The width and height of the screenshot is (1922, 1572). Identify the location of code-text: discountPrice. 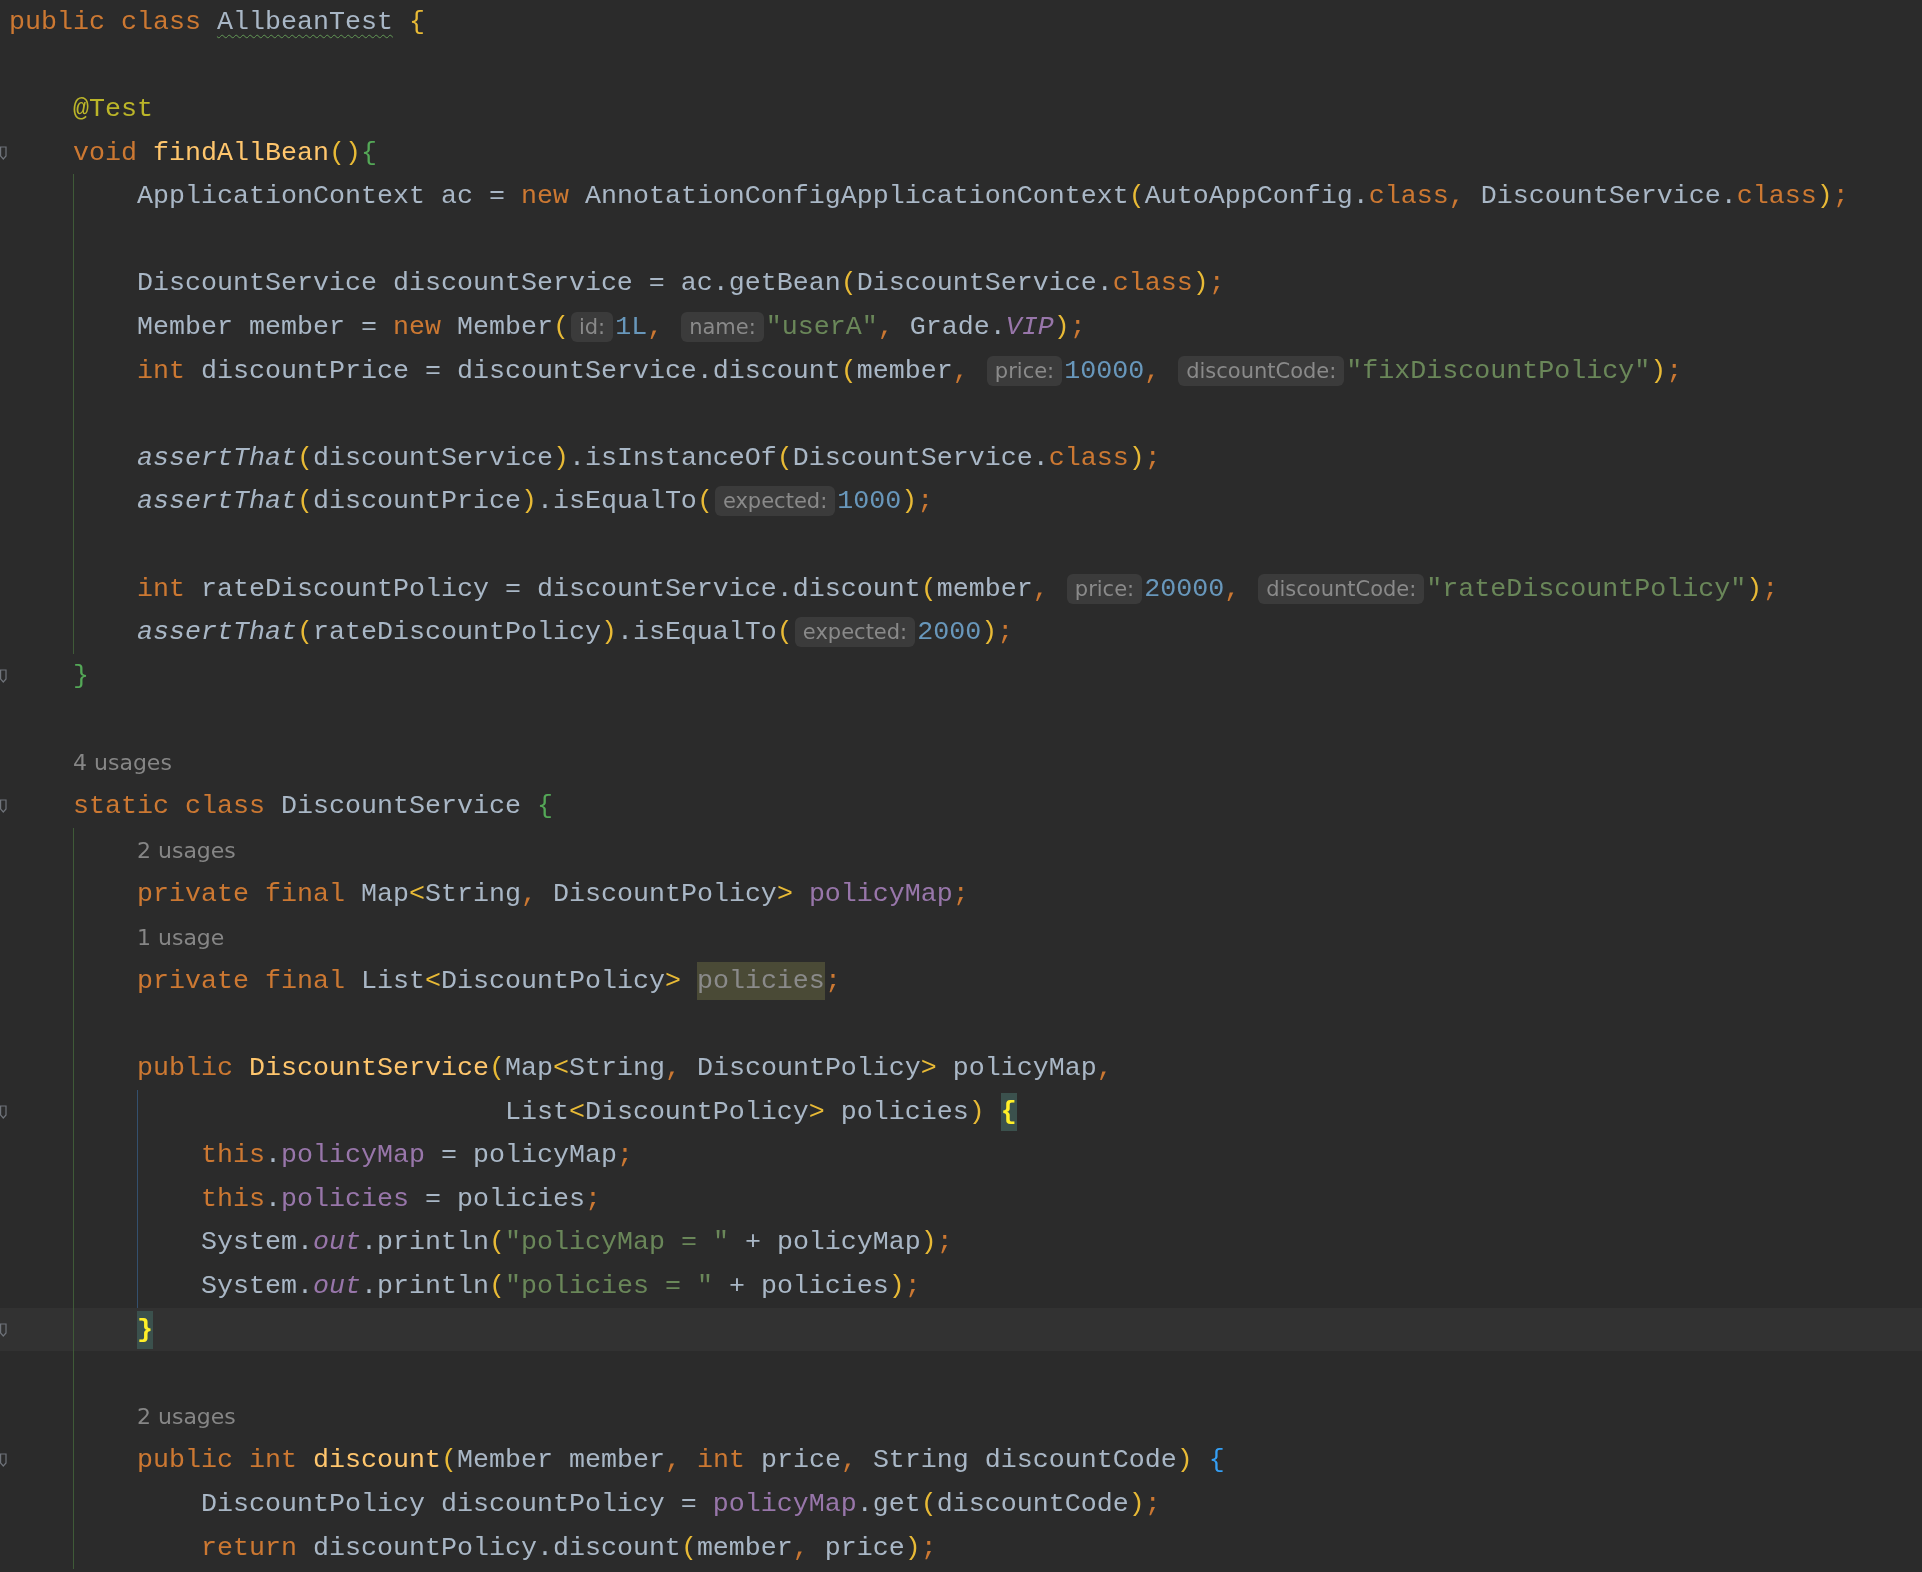
(416, 501).